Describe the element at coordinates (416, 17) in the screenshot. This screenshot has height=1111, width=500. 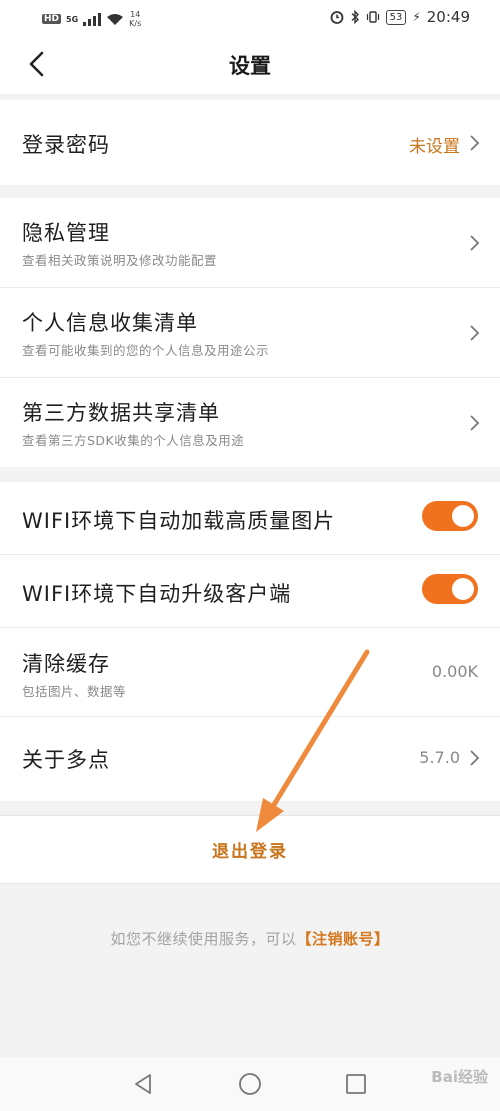
I see `charging-icon: ⚡` at that location.